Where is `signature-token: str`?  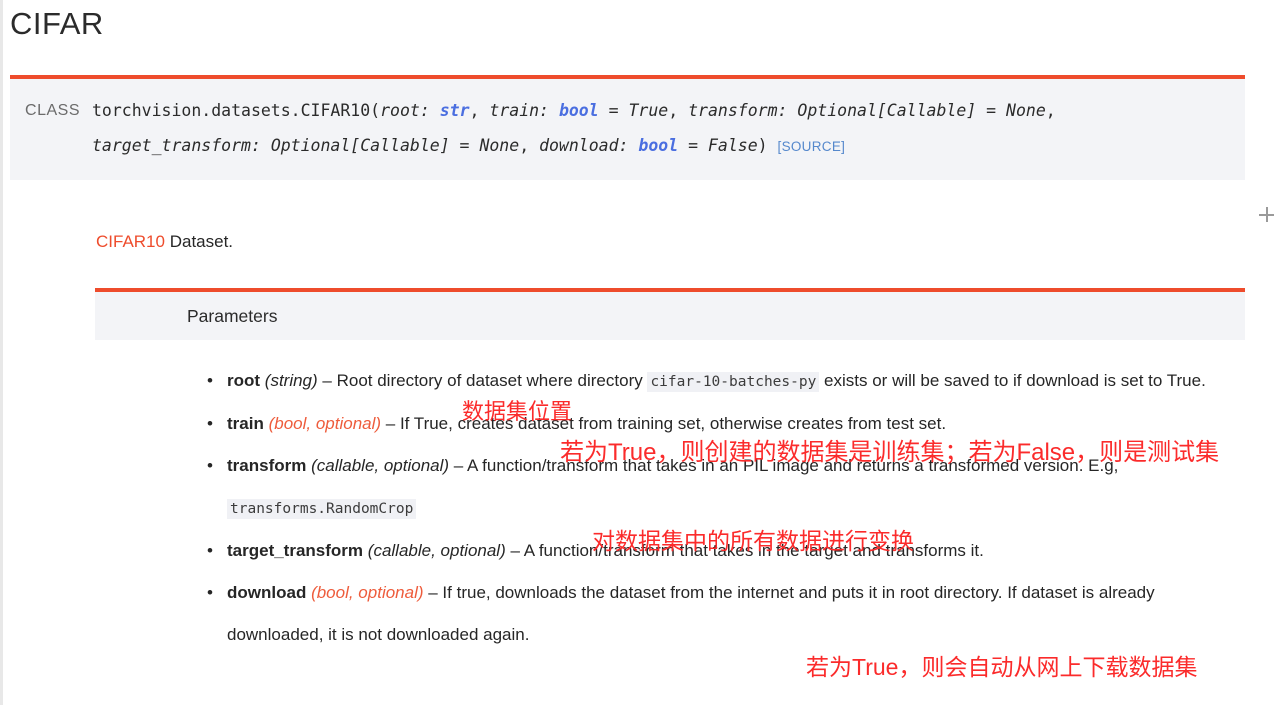
signature-token: str is located at coordinates (454, 110).